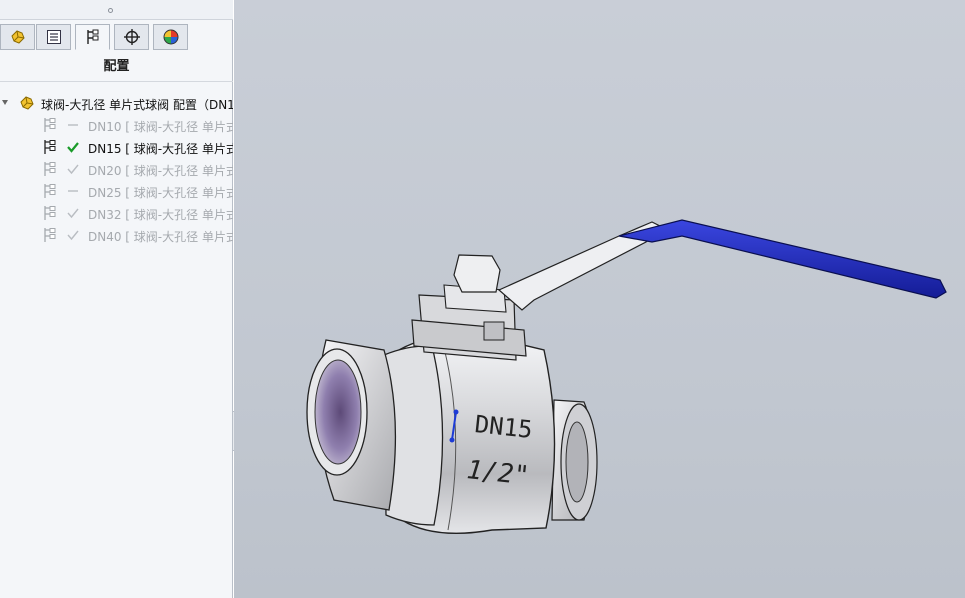 This screenshot has width=965, height=598. I want to click on configuration-manager-tab, so click(92, 37).